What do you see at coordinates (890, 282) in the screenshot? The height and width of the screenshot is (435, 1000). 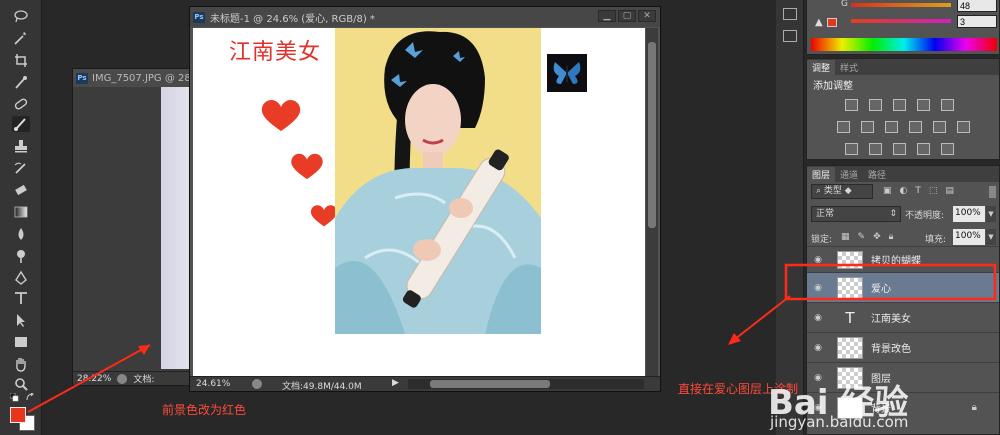 I see `highlight-box` at bounding box center [890, 282].